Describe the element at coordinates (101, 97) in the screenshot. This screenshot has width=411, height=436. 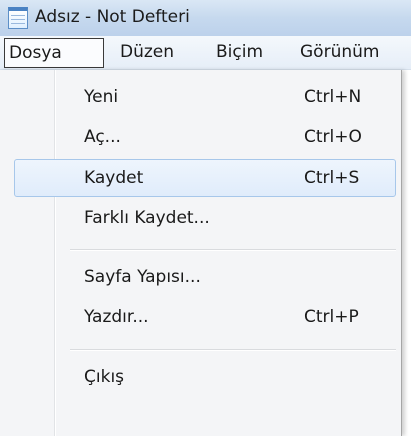
I see `menu-item-label: Yeni` at that location.